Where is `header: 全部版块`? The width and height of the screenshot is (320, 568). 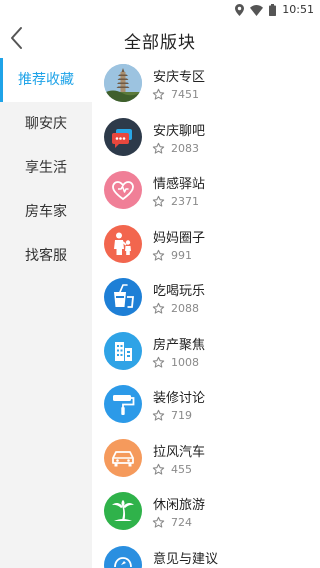 header: 全部版块 is located at coordinates (160, 38).